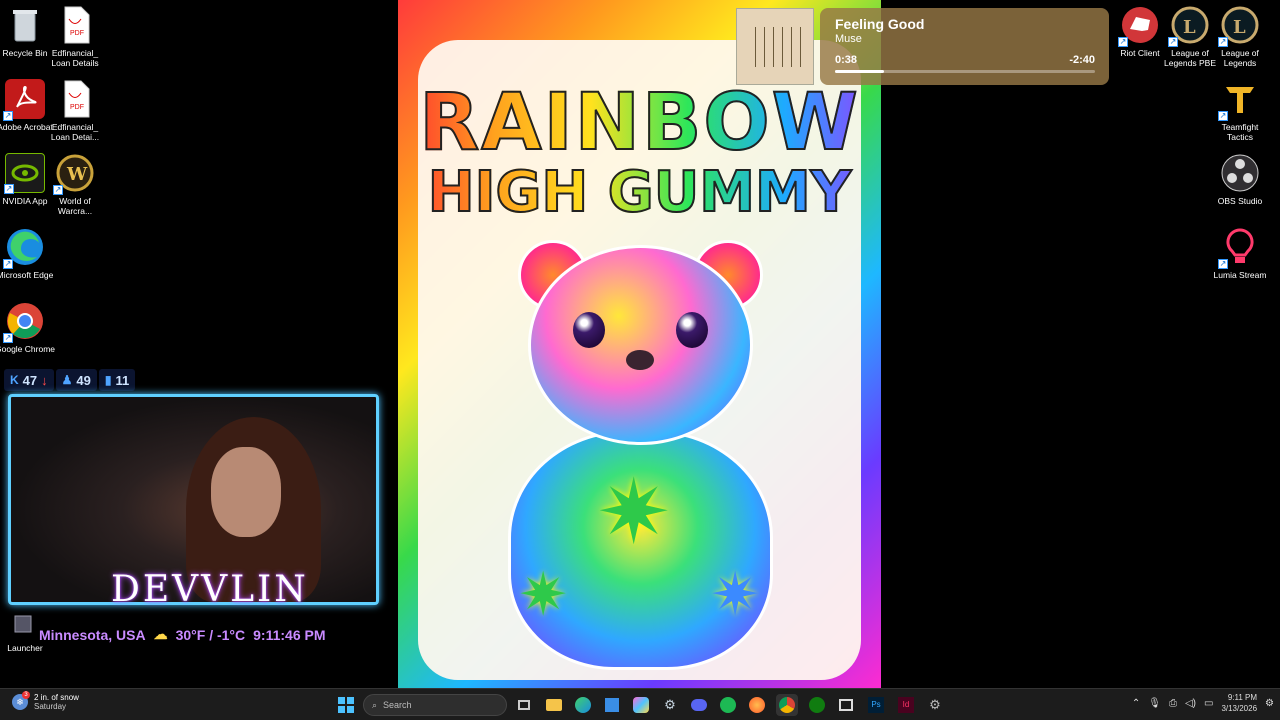 This screenshot has width=1280, height=720. What do you see at coordinates (543, 594) in the screenshot?
I see `cannabis-leaf-icon: ✷` at bounding box center [543, 594].